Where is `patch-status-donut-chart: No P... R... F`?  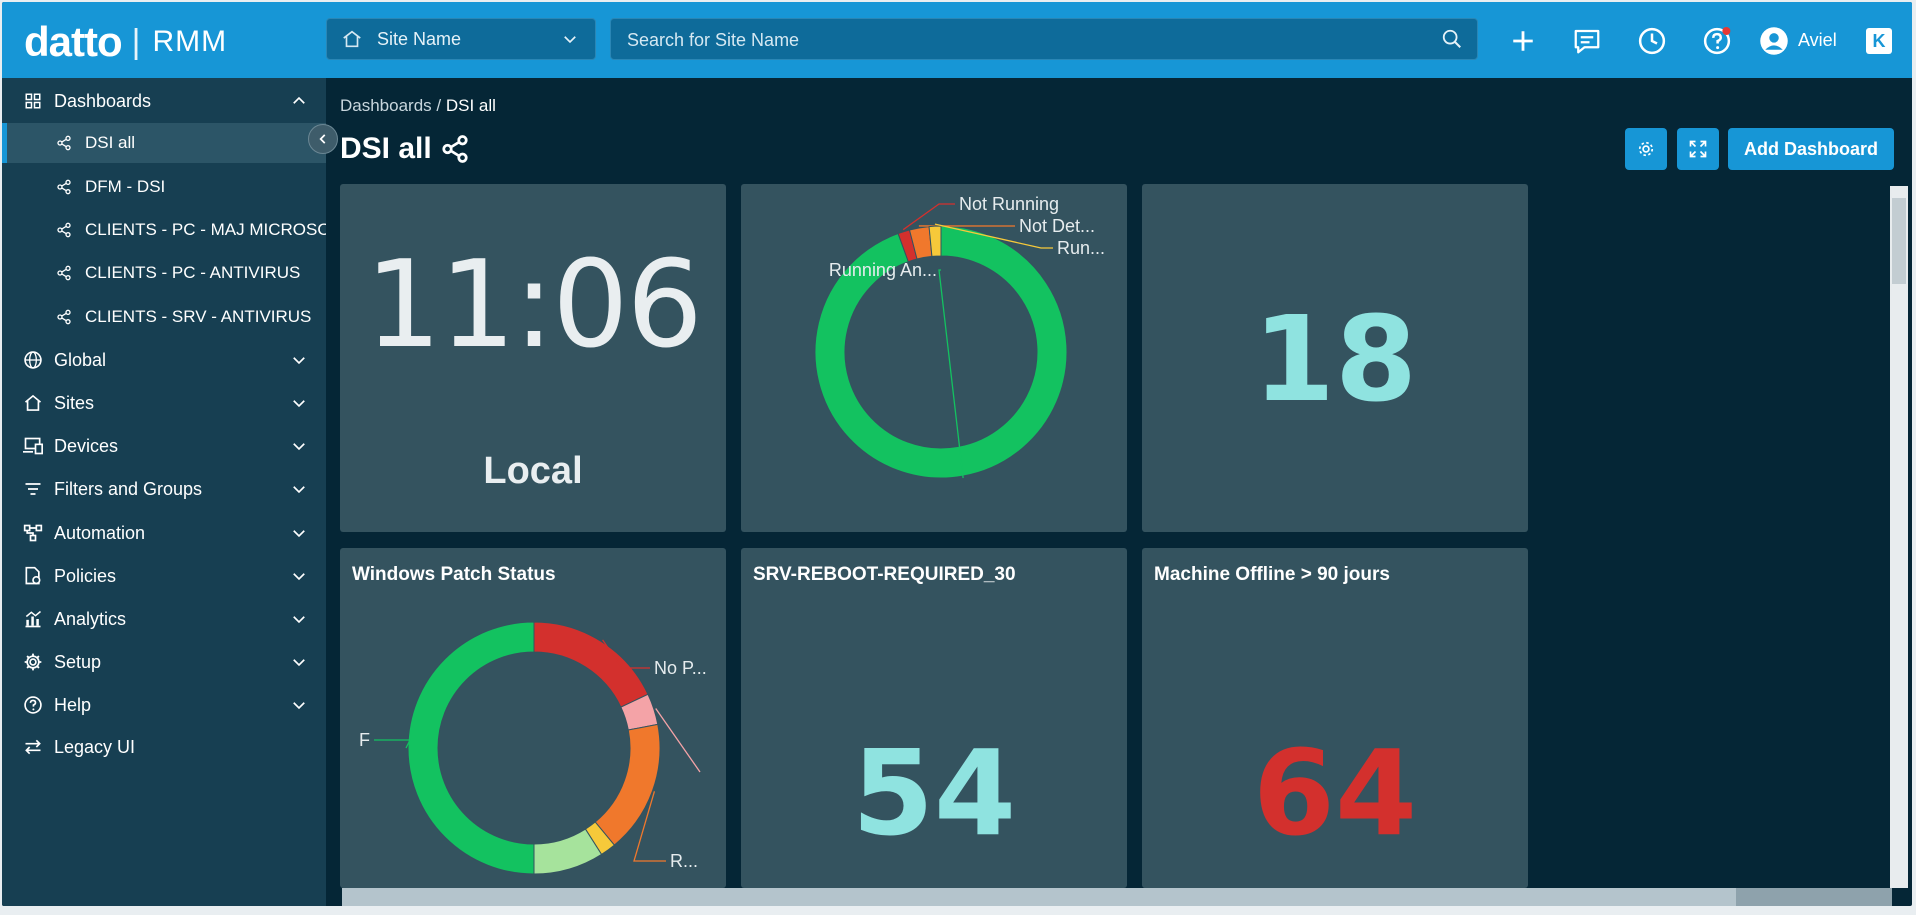 patch-status-donut-chart: No P... R... F is located at coordinates (533, 748).